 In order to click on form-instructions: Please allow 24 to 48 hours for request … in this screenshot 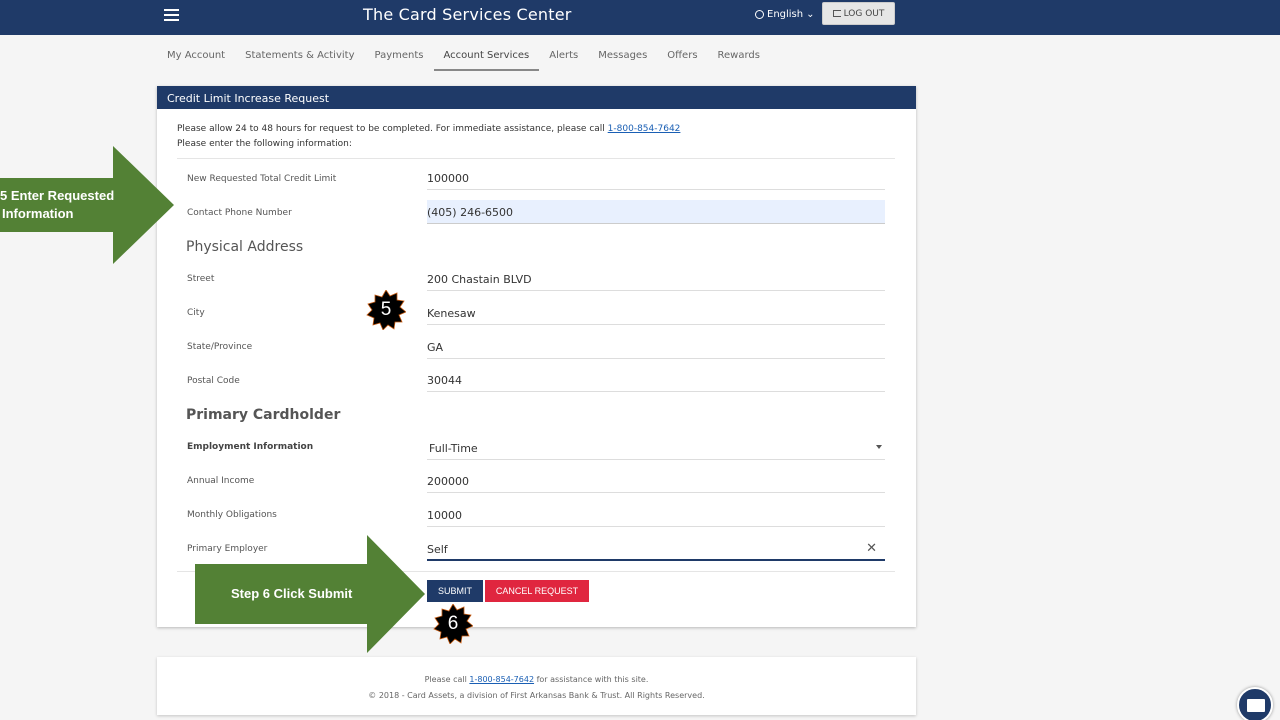, I will do `click(428, 137)`.